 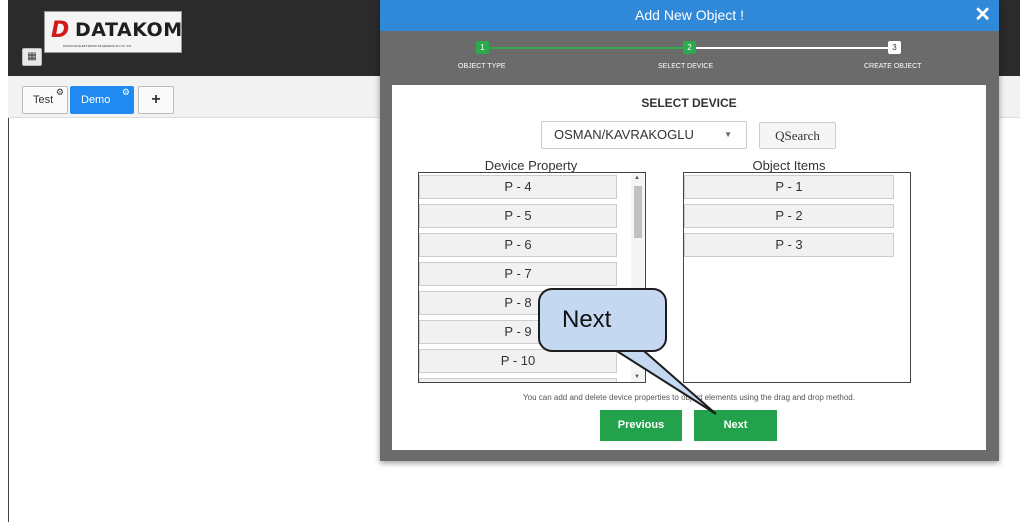 What do you see at coordinates (792, 48) in the screenshot?
I see `progress-line-pending` at bounding box center [792, 48].